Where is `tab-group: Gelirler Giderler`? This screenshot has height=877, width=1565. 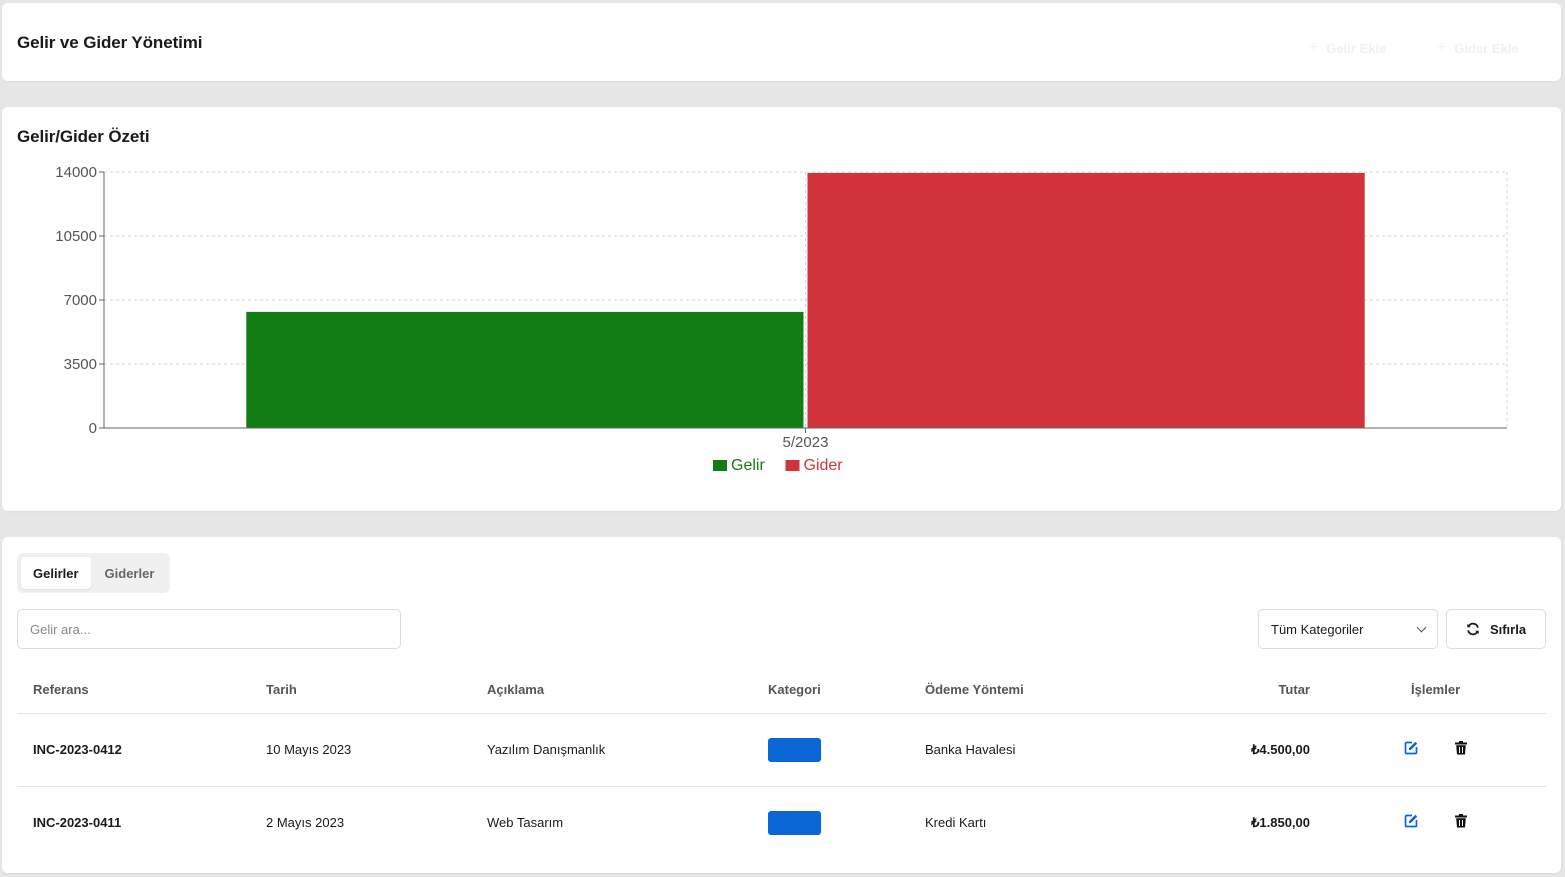
tab-group: Gelirler Giderler is located at coordinates (93, 573).